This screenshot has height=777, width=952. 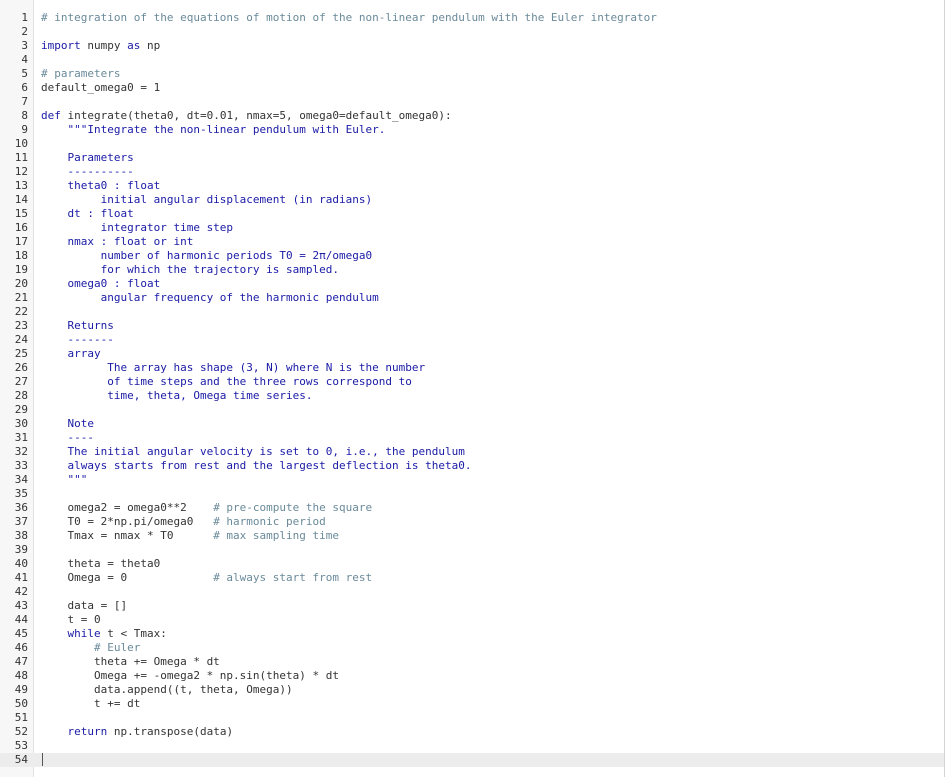 I want to click on line-number: 51, so click(x=14, y=718).